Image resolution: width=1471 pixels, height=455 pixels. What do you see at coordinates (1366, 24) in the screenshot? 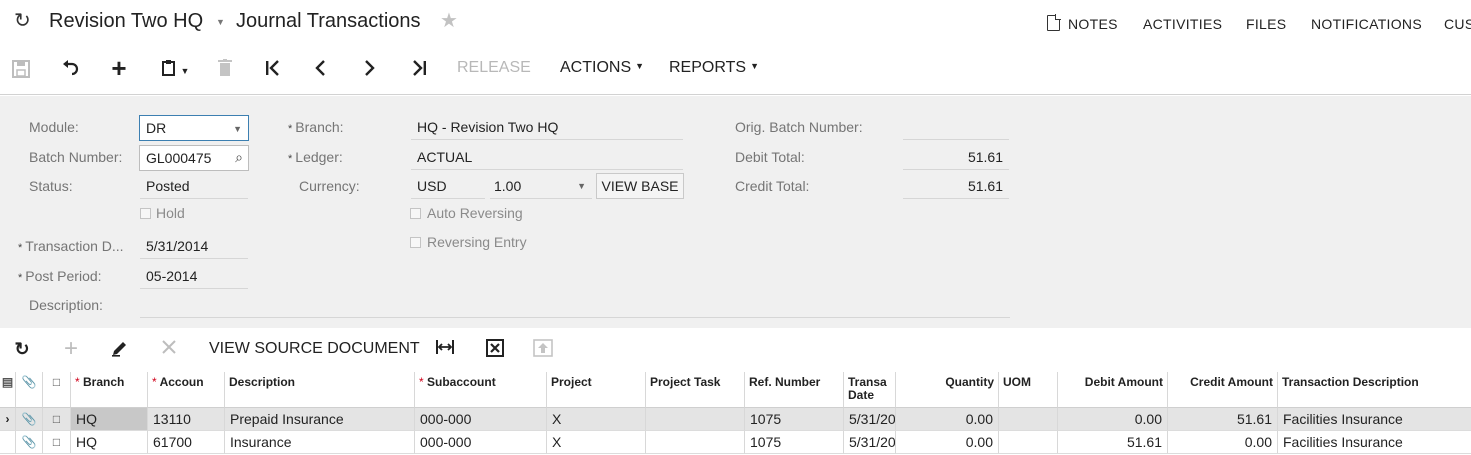
I see `notifications-link: NOTIFICATIONS` at bounding box center [1366, 24].